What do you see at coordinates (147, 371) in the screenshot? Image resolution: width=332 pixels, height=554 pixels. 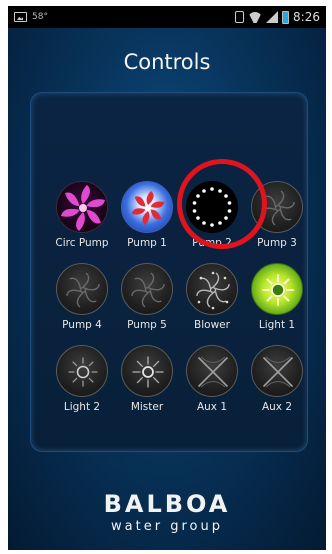 I see `mister-icon` at bounding box center [147, 371].